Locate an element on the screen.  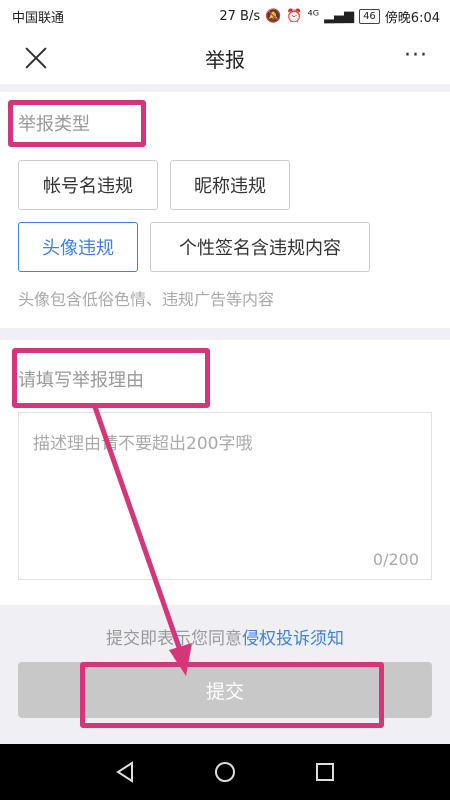
reason-placeholder: 描述理由请不要超出200字哦 is located at coordinates (143, 444).